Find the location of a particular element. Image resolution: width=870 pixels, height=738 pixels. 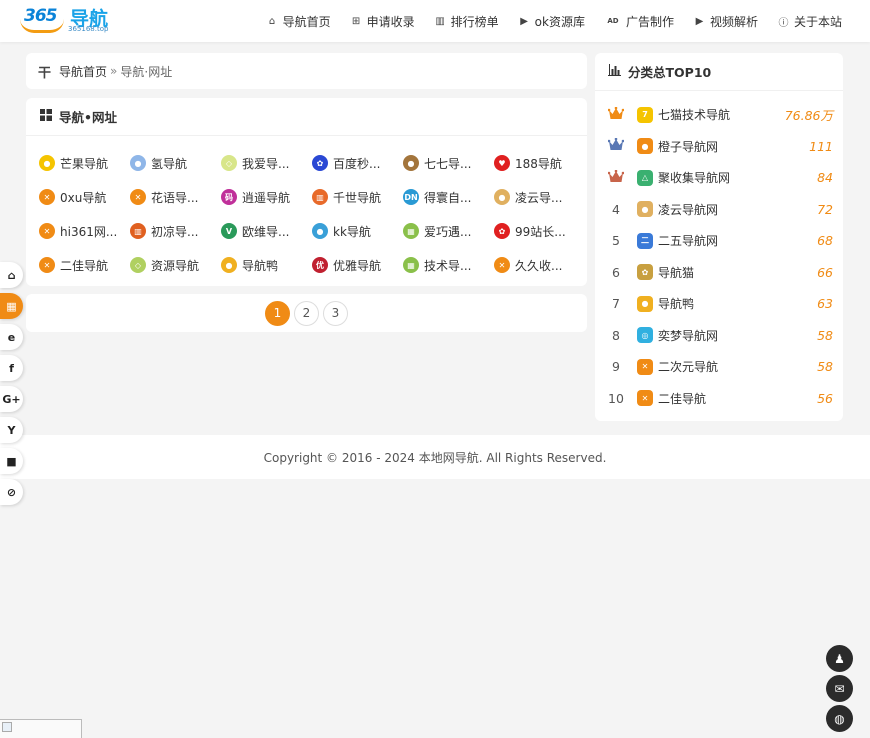

rank-name: 凌云导航网 is located at coordinates (688, 209).